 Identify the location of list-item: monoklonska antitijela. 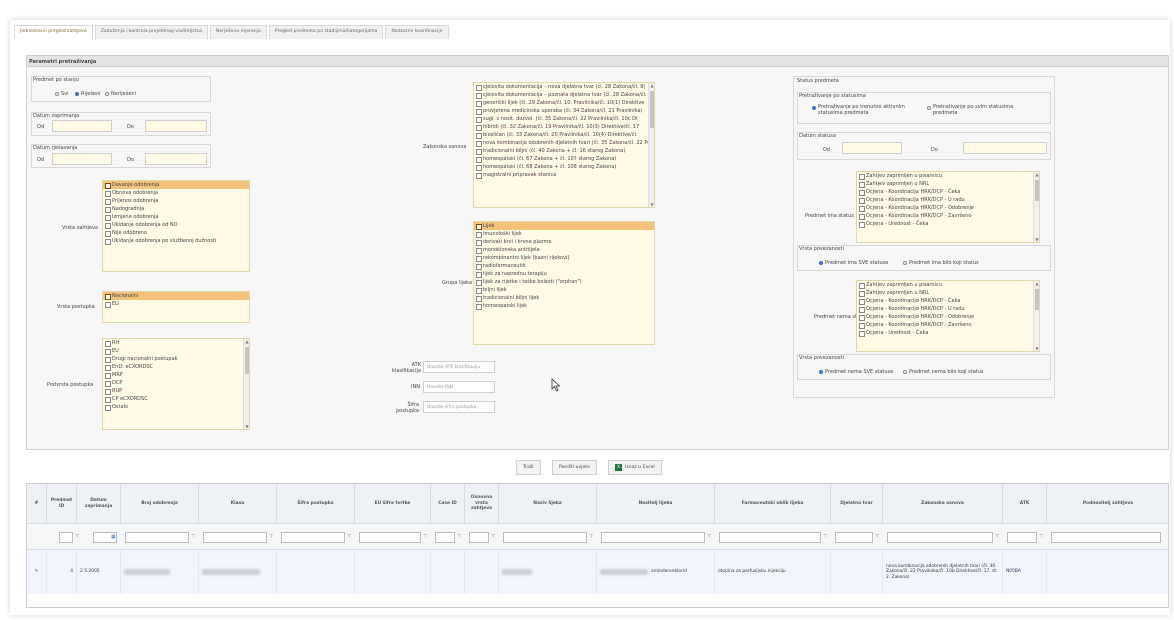
(564, 250).